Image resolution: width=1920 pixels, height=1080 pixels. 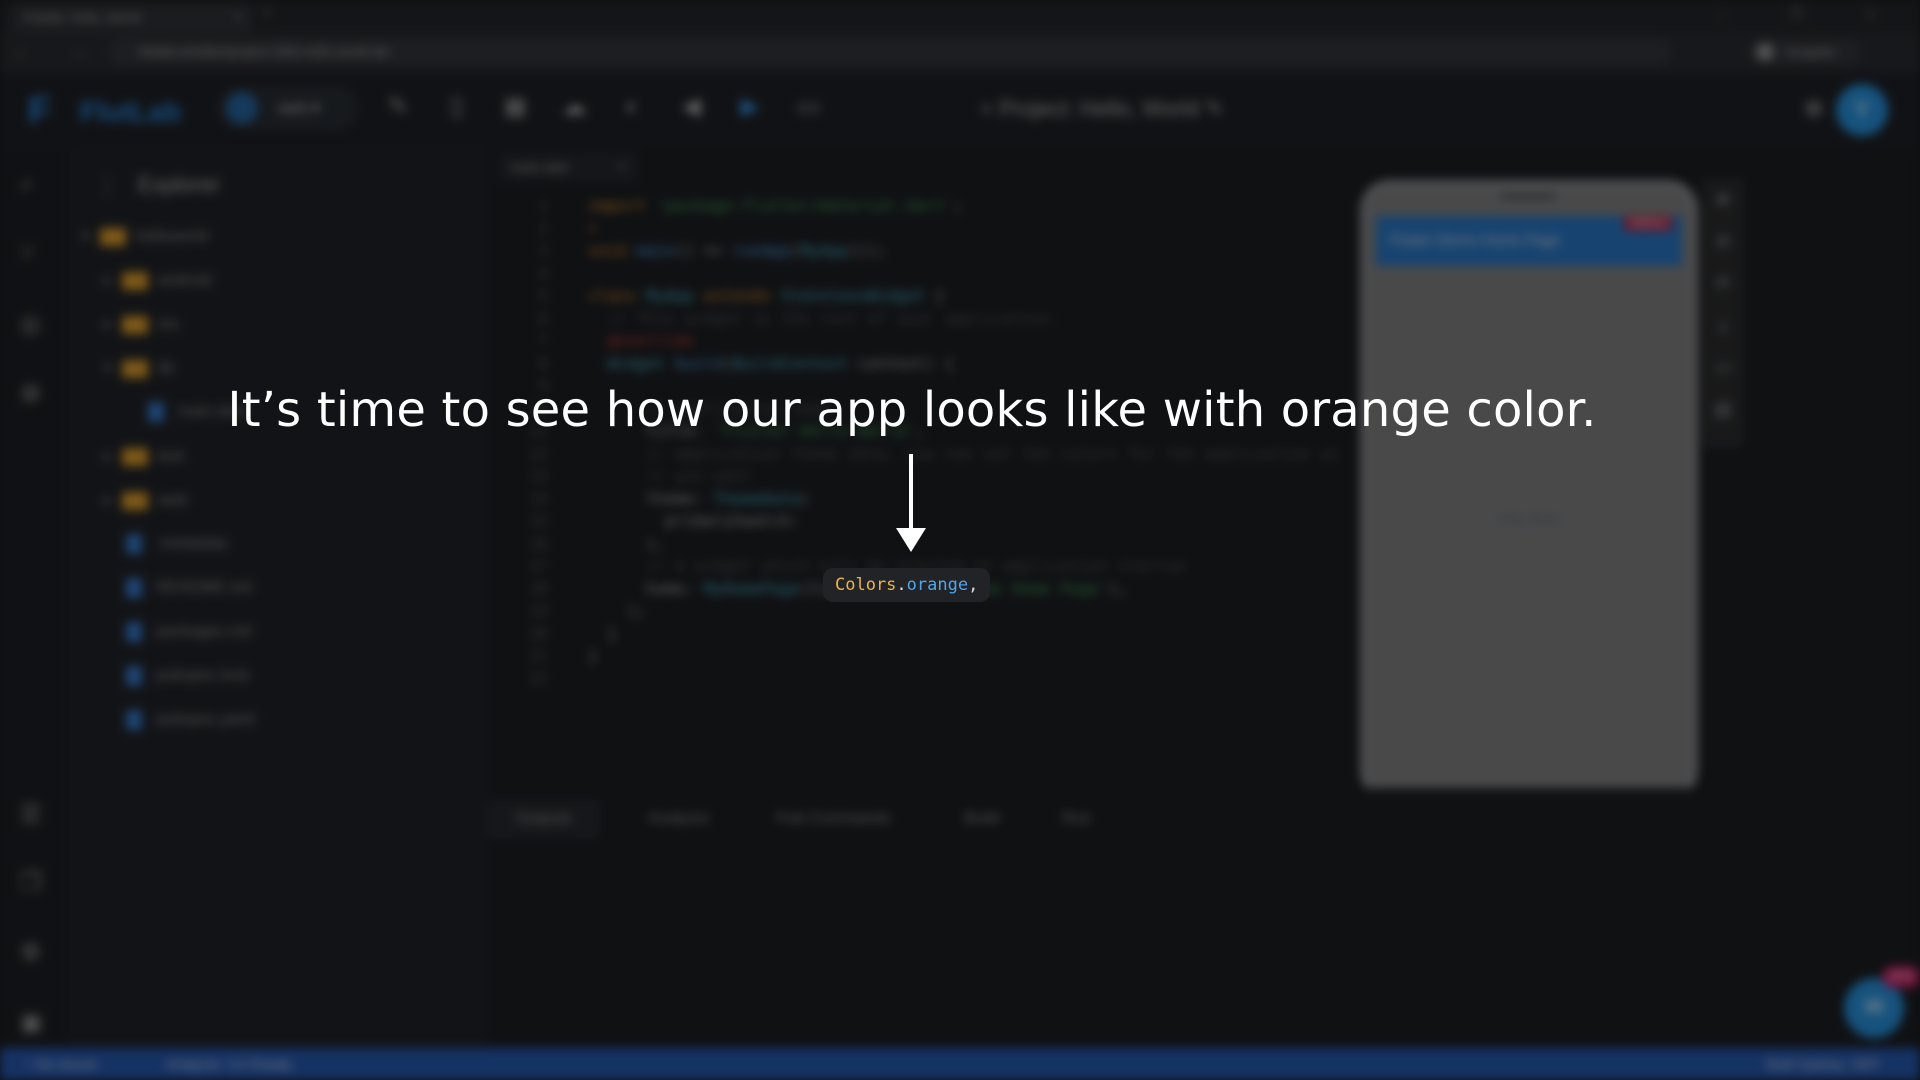 I want to click on code-class: Colors, so click(x=866, y=585).